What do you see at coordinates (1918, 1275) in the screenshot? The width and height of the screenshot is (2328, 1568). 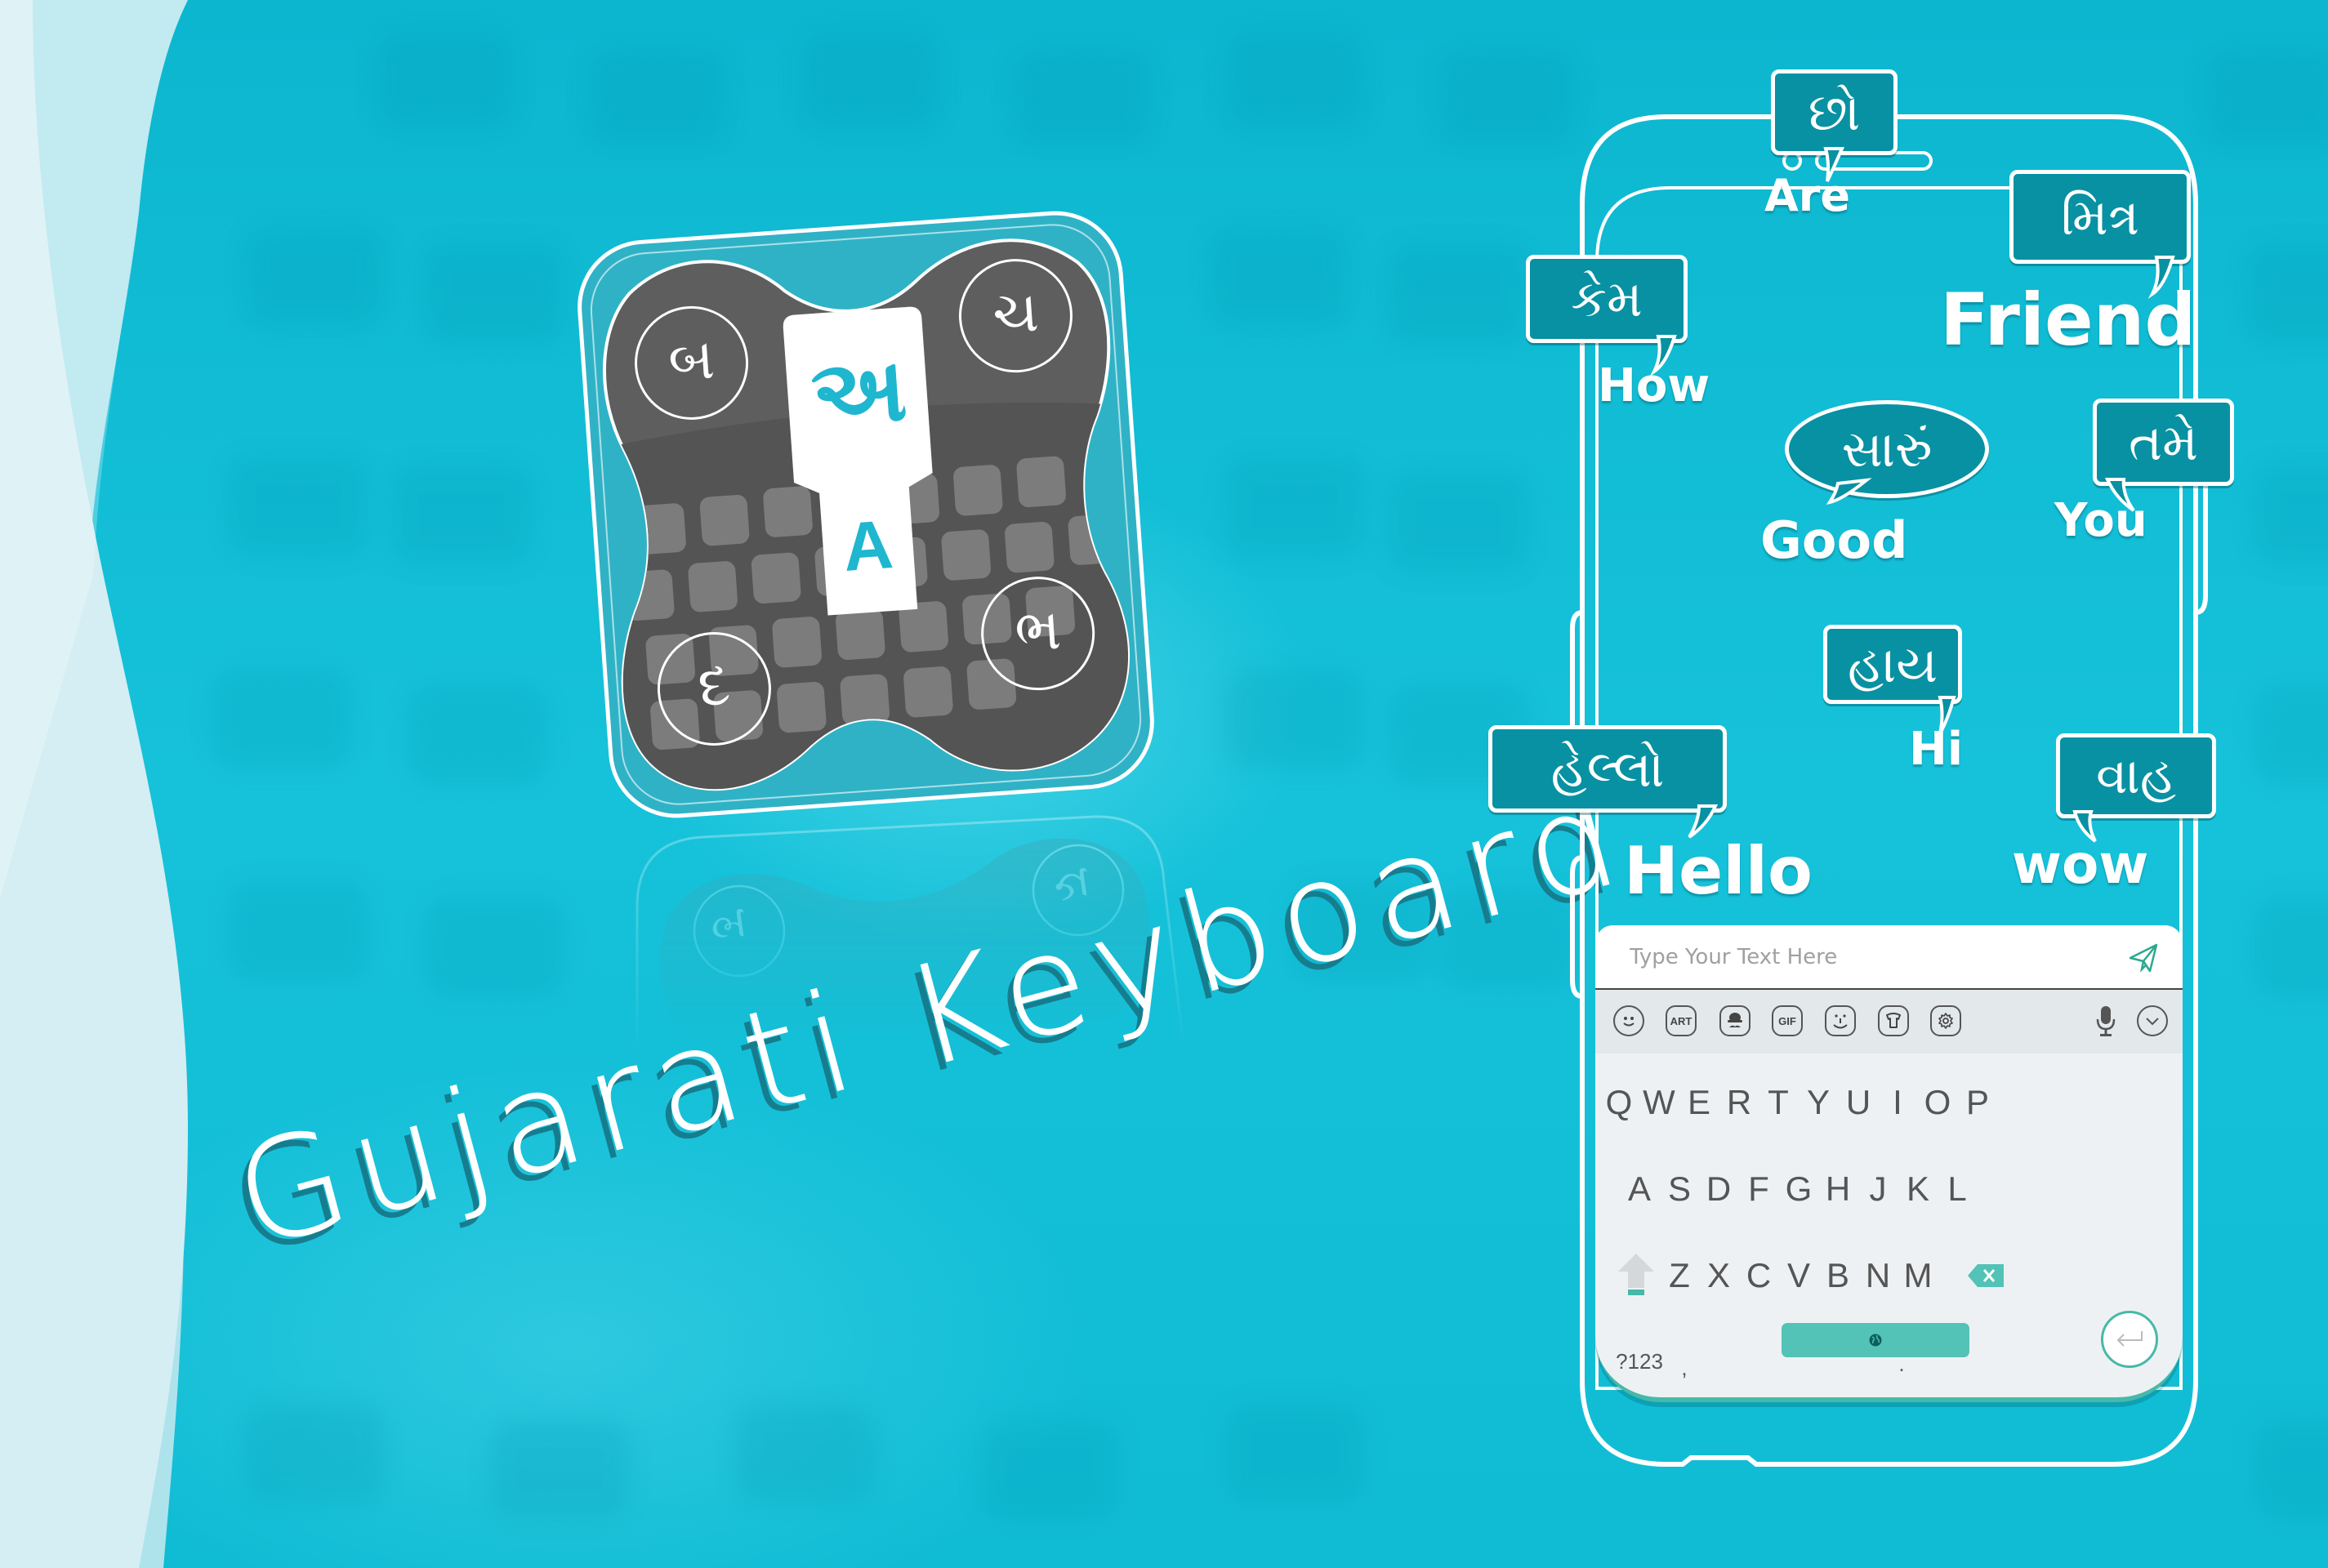 I see `key-m: M` at bounding box center [1918, 1275].